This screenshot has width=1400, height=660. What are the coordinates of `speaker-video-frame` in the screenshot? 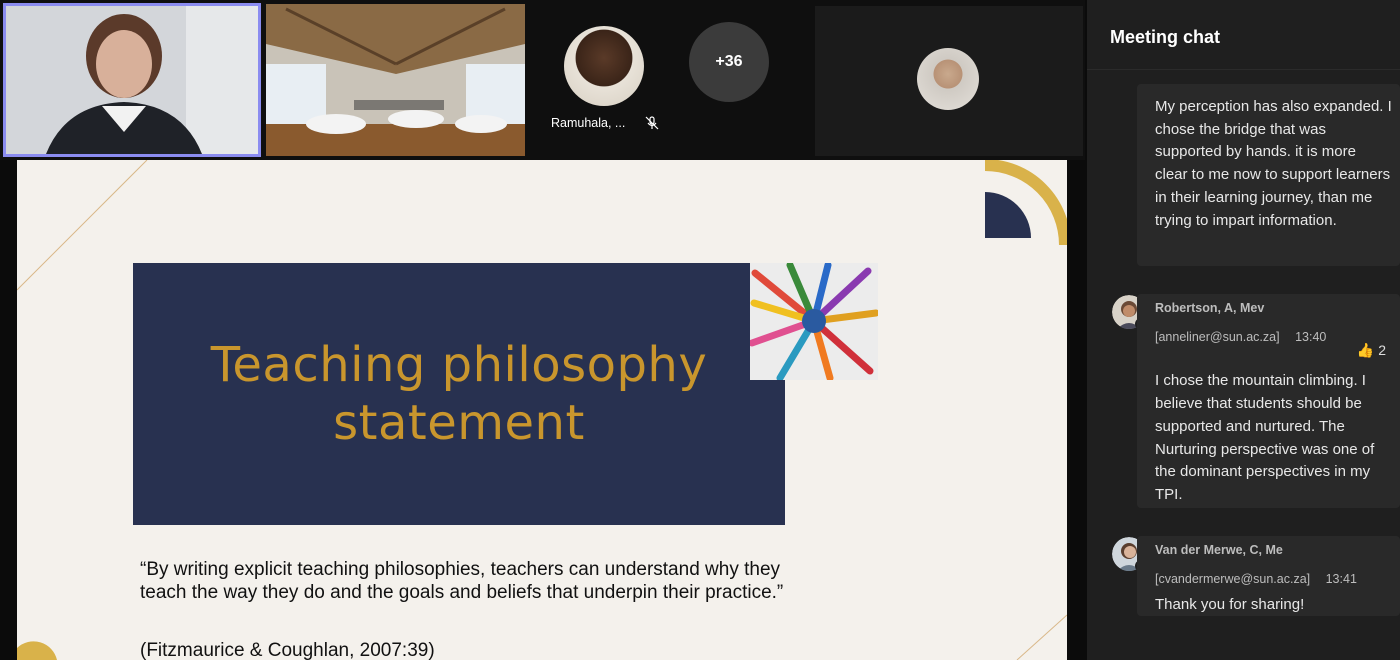 It's located at (132, 80).